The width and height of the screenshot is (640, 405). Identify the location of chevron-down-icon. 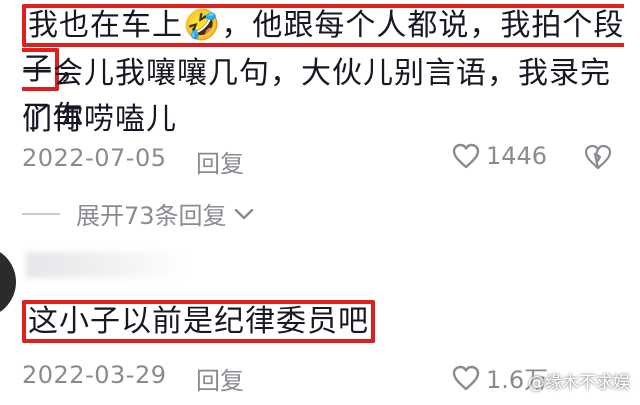
(243, 213).